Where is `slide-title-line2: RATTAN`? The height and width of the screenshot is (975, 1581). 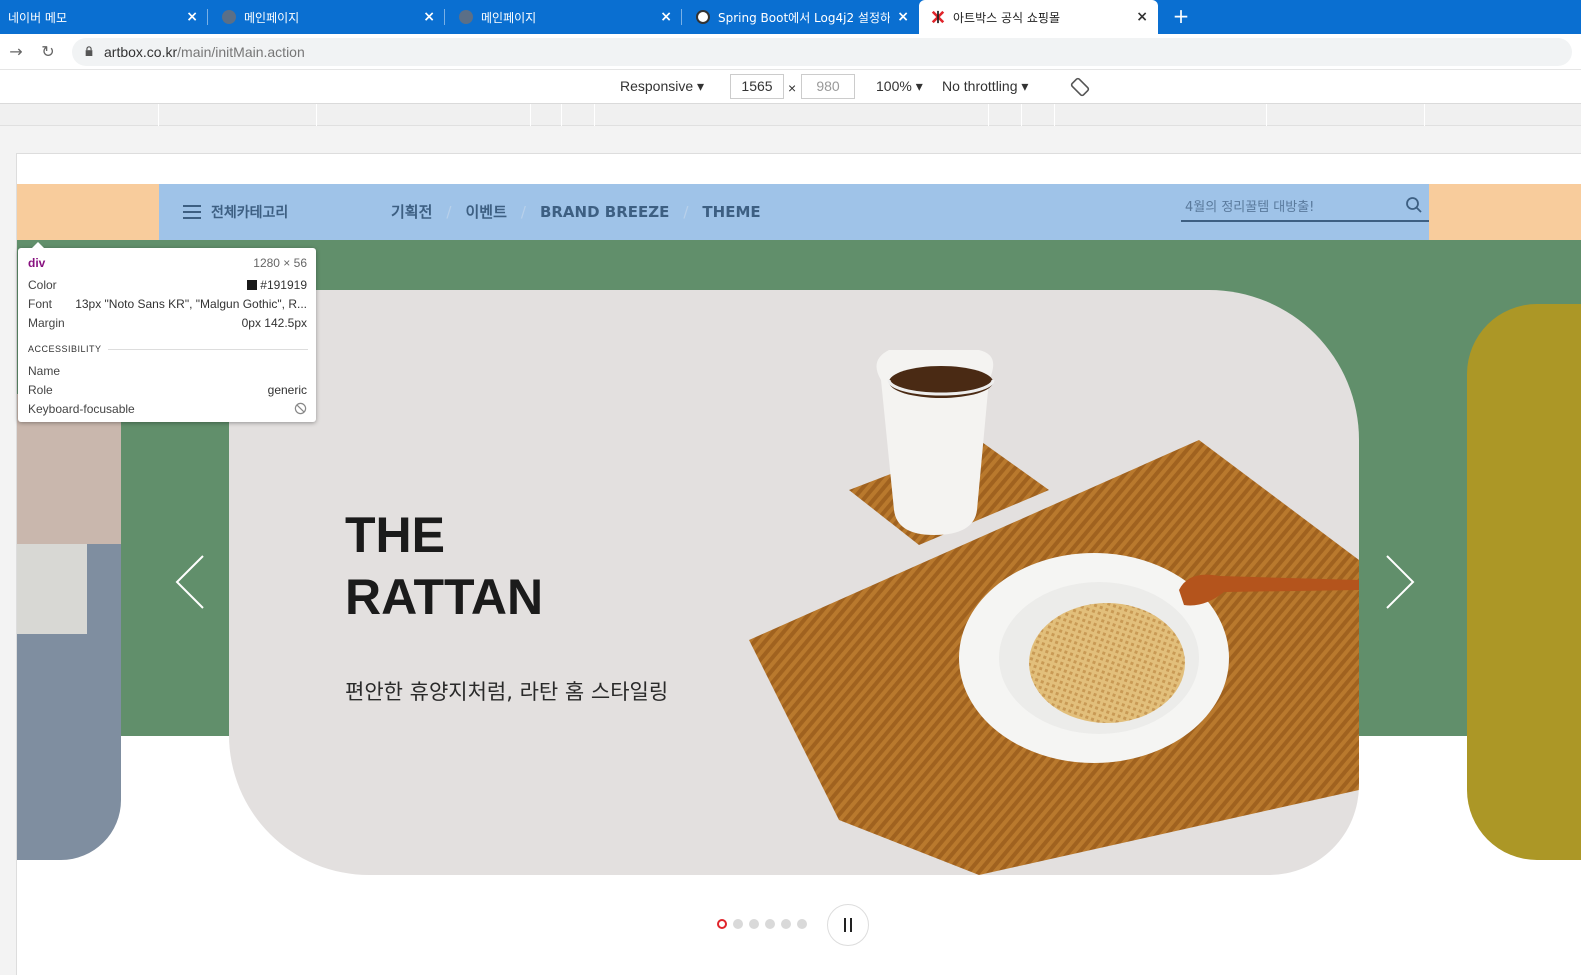 slide-title-line2: RATTAN is located at coordinates (444, 597).